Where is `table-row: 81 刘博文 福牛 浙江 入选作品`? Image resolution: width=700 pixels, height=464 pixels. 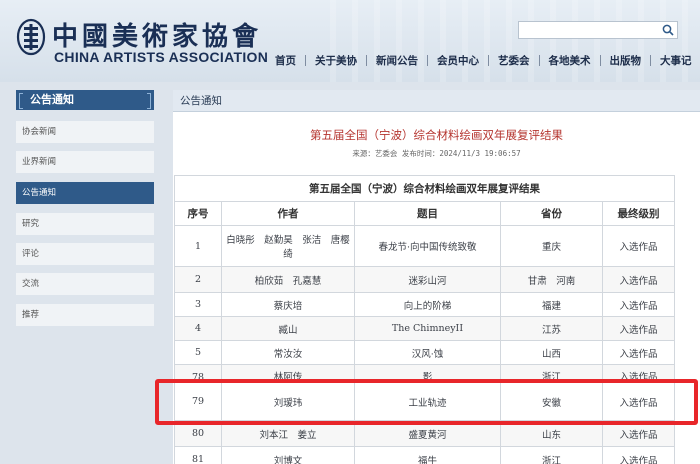 table-row: 81 刘博文 福牛 浙江 入选作品 is located at coordinates (424, 455).